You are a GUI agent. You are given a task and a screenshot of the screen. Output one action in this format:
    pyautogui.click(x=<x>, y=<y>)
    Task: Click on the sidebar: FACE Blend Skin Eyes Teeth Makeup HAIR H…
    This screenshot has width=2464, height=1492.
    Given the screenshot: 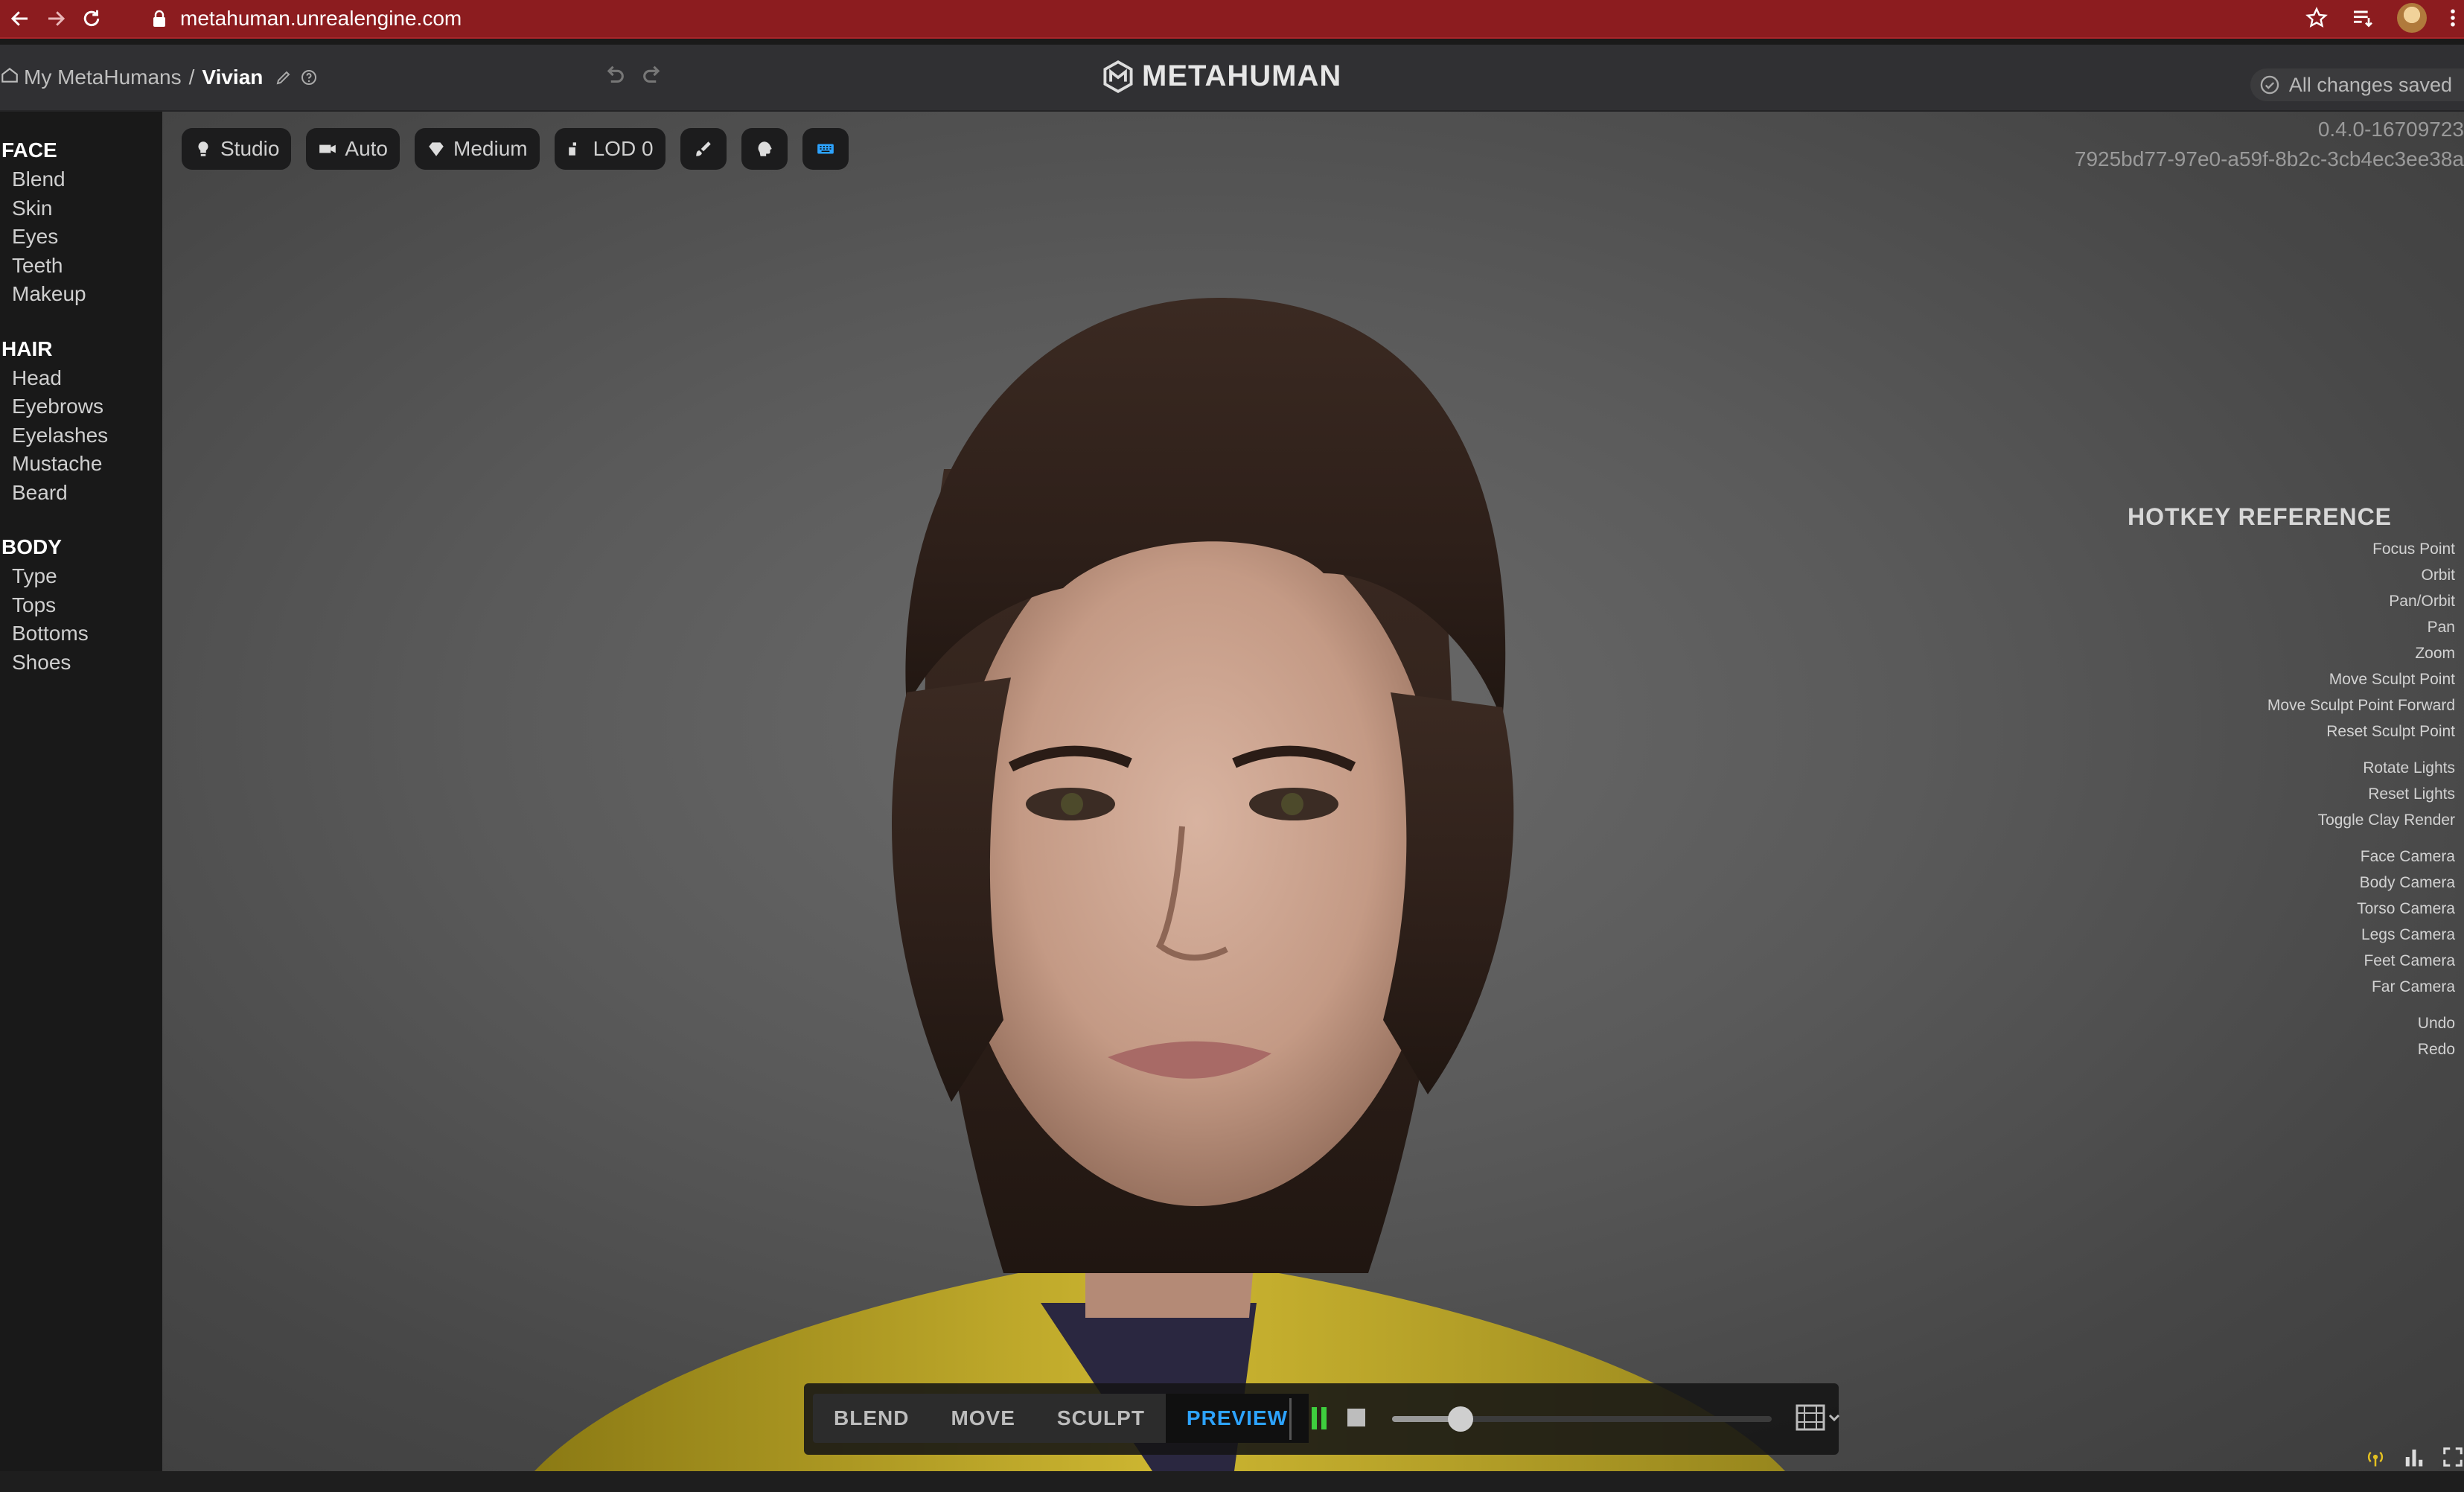 What is the action you would take?
    pyautogui.click(x=81, y=792)
    